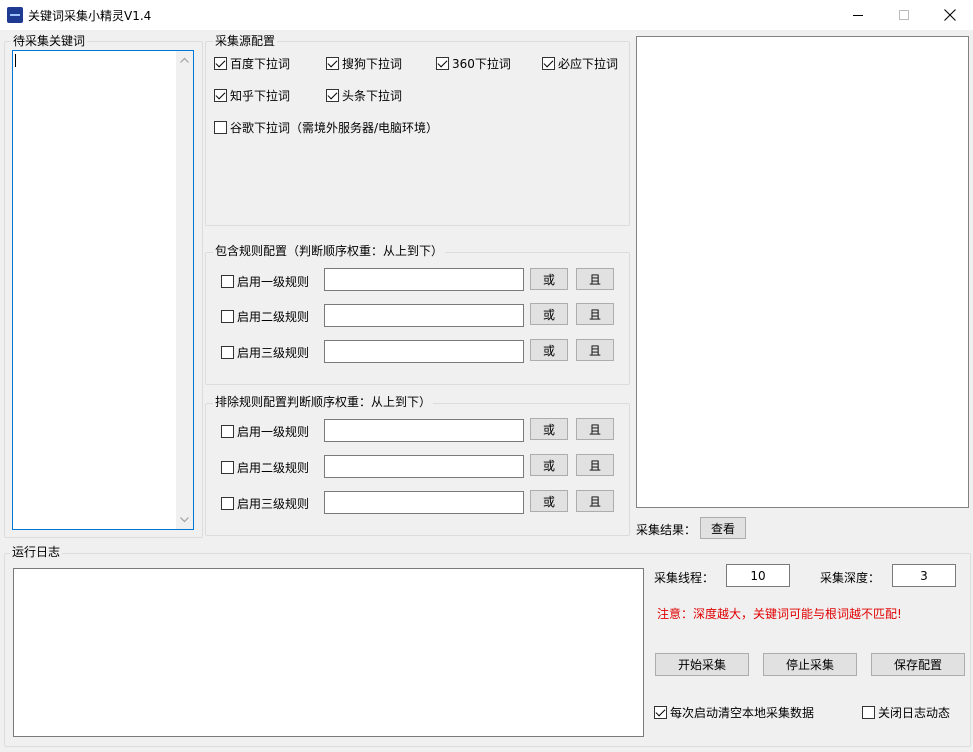 This screenshot has width=973, height=752. What do you see at coordinates (810, 664) in the screenshot?
I see `stop-button: 停止采集` at bounding box center [810, 664].